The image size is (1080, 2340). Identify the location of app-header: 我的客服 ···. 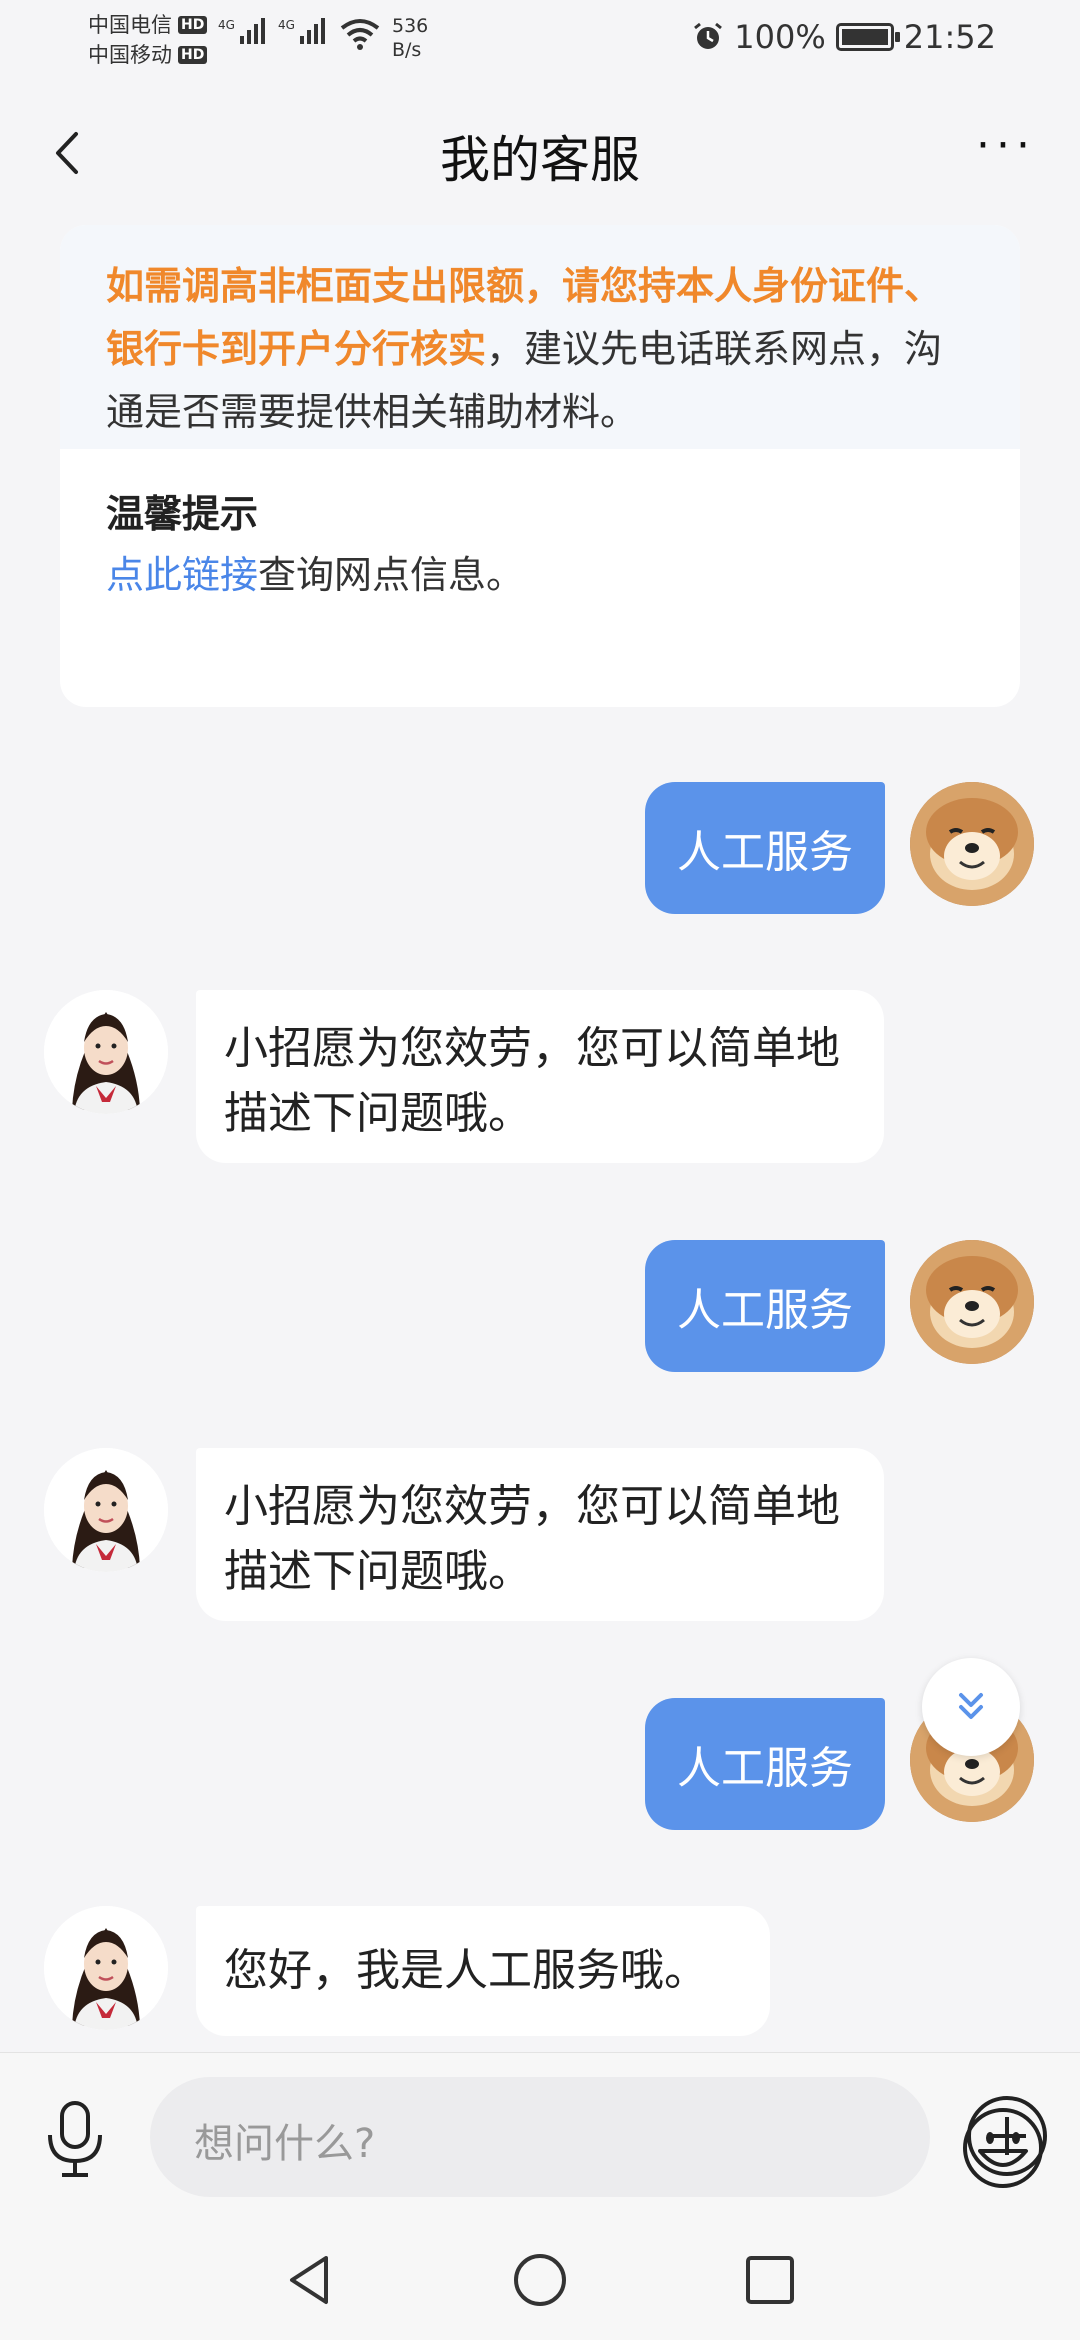
(540, 150).